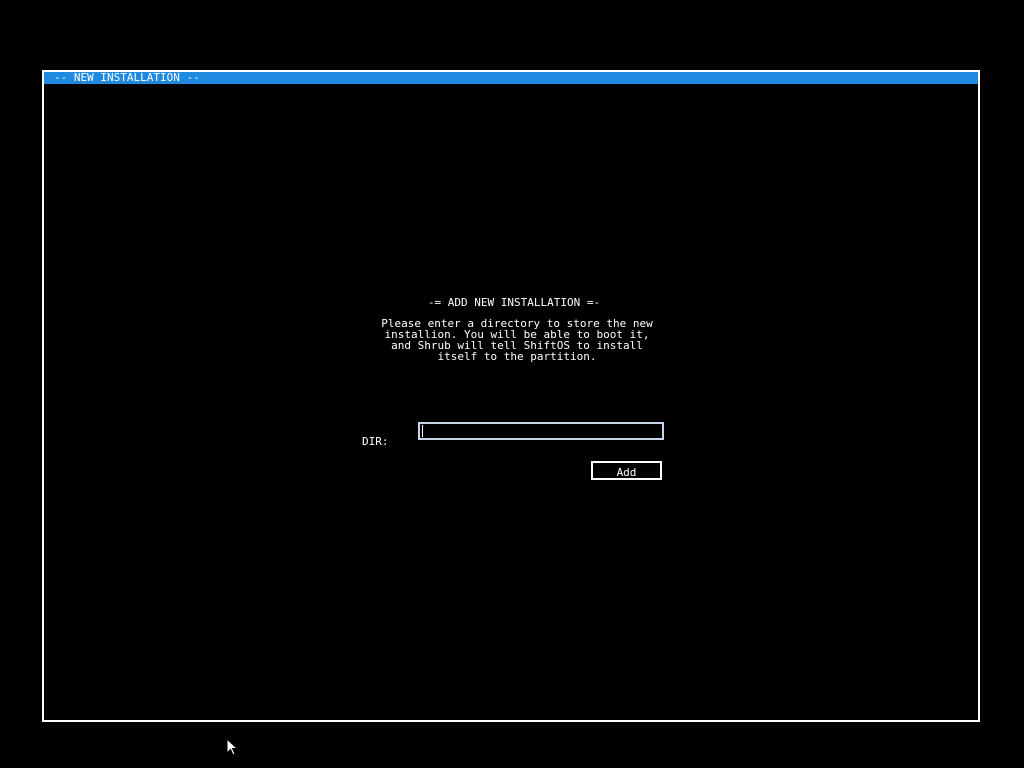  Describe the element at coordinates (232, 747) in the screenshot. I see `arrow-cursor-icon` at that location.